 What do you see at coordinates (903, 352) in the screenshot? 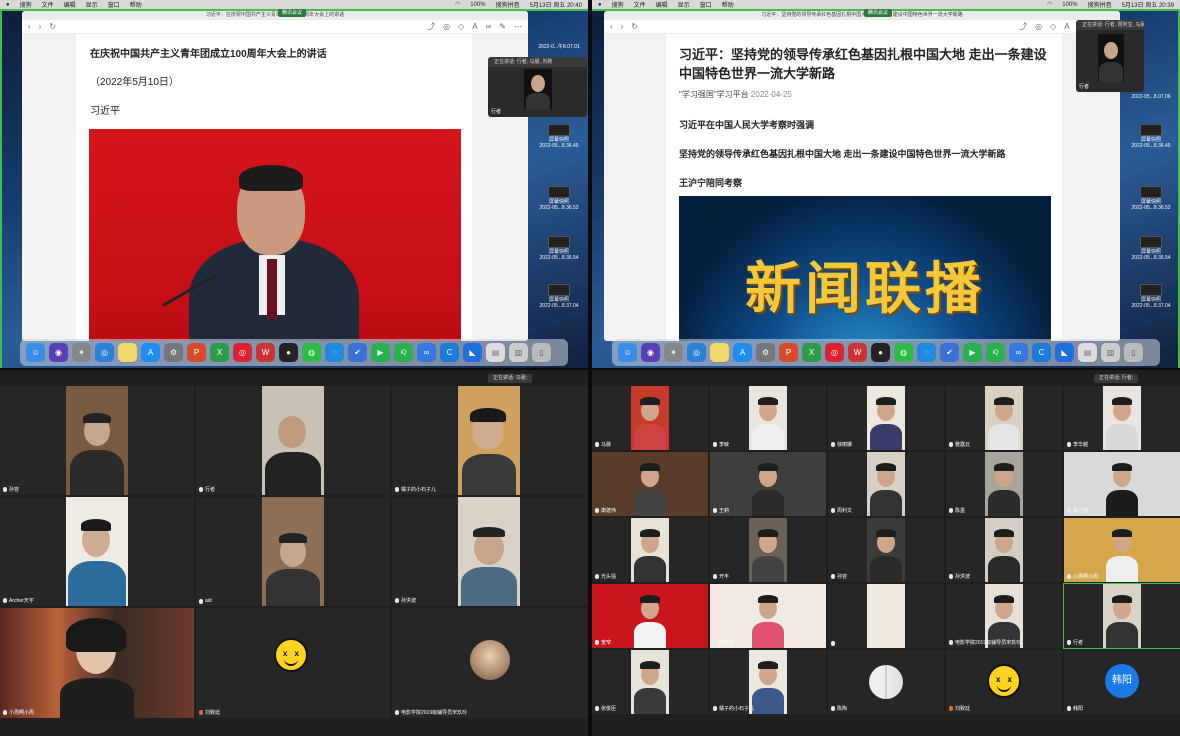
I see `wechat-icon: ◍` at bounding box center [903, 352].